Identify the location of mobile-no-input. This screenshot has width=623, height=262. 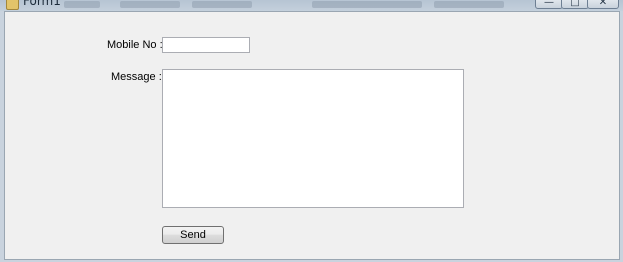
(206, 45).